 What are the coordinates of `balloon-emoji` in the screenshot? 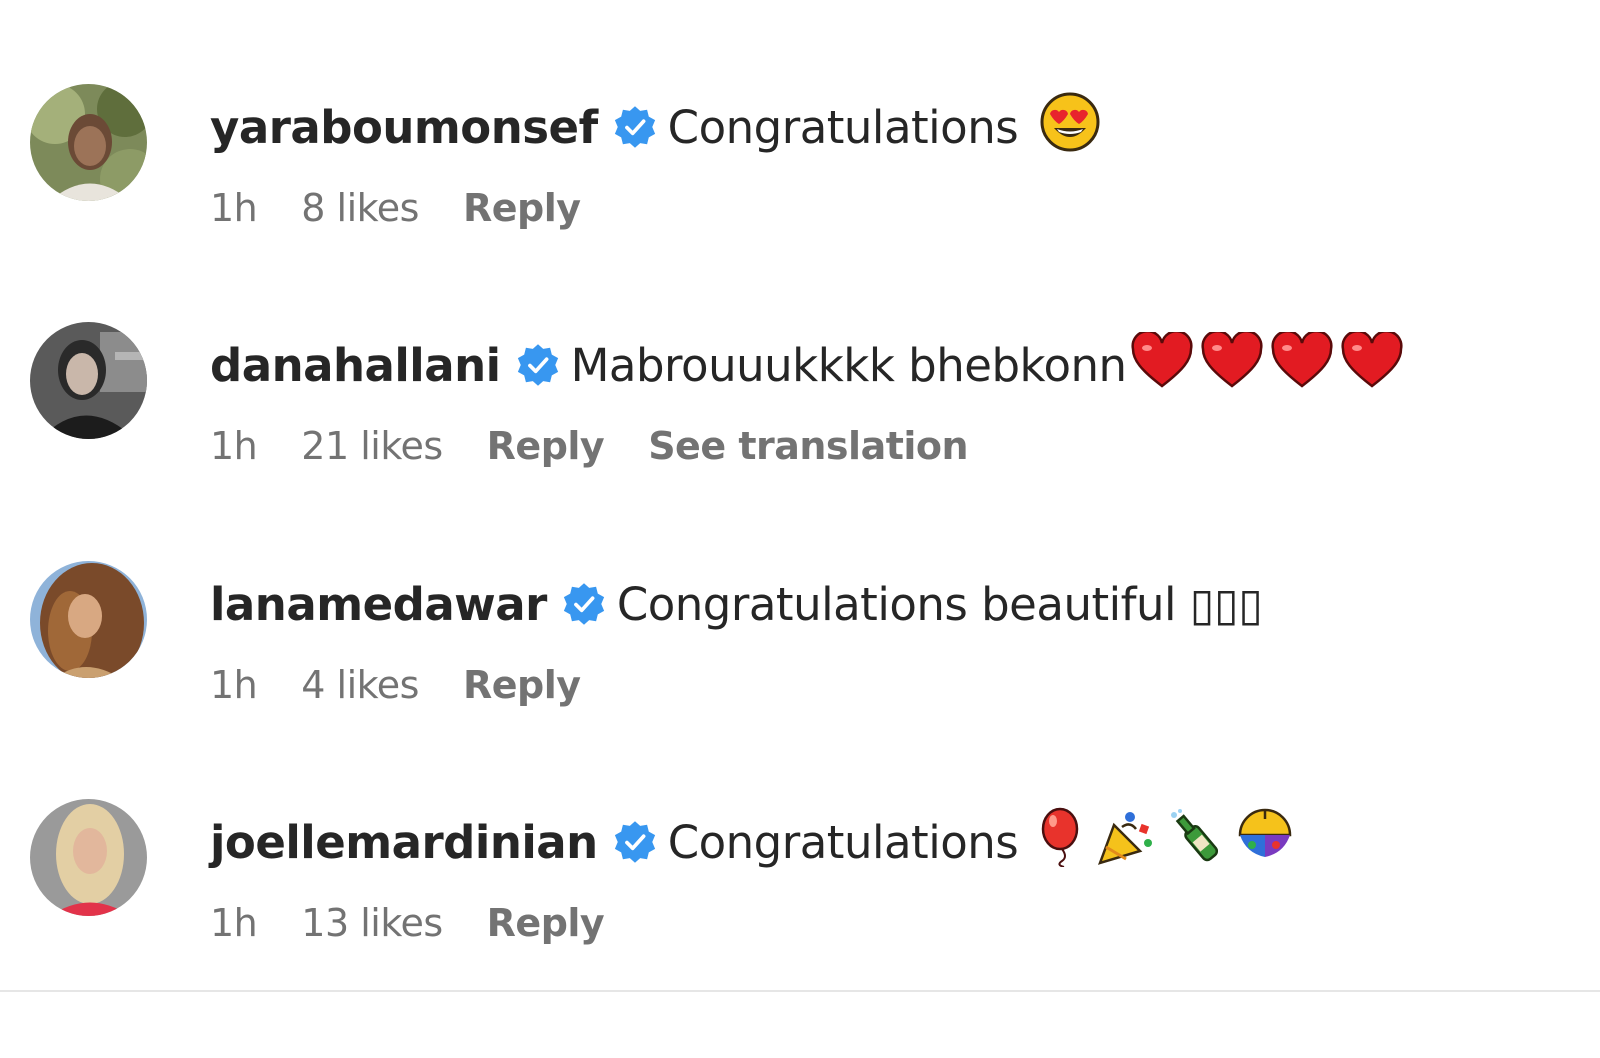 It's located at (1063, 842).